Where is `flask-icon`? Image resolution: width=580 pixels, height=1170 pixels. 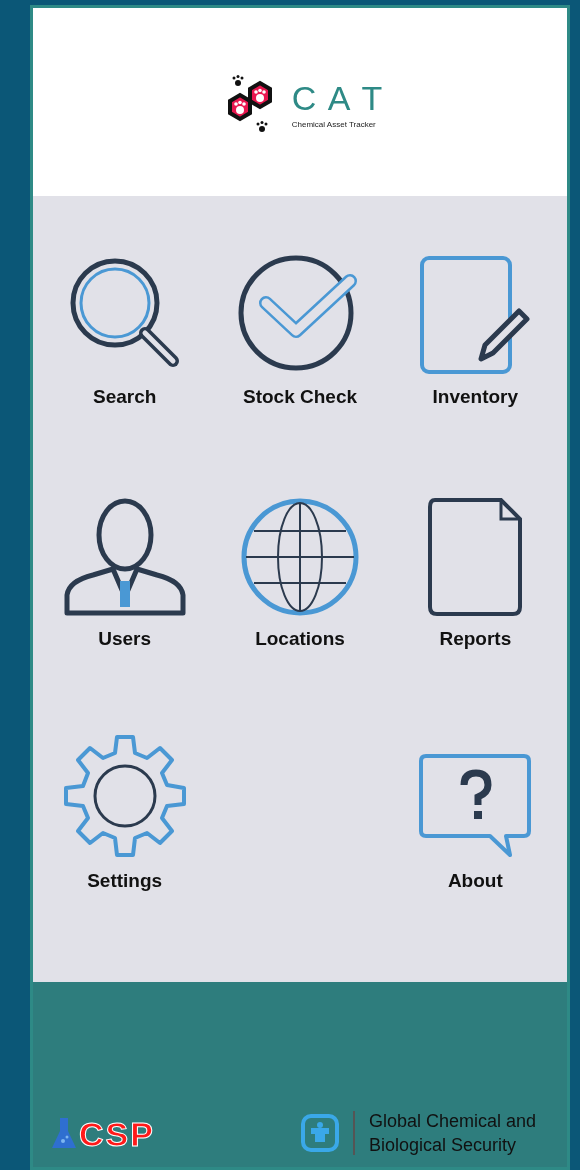
flask-icon is located at coordinates (64, 1134).